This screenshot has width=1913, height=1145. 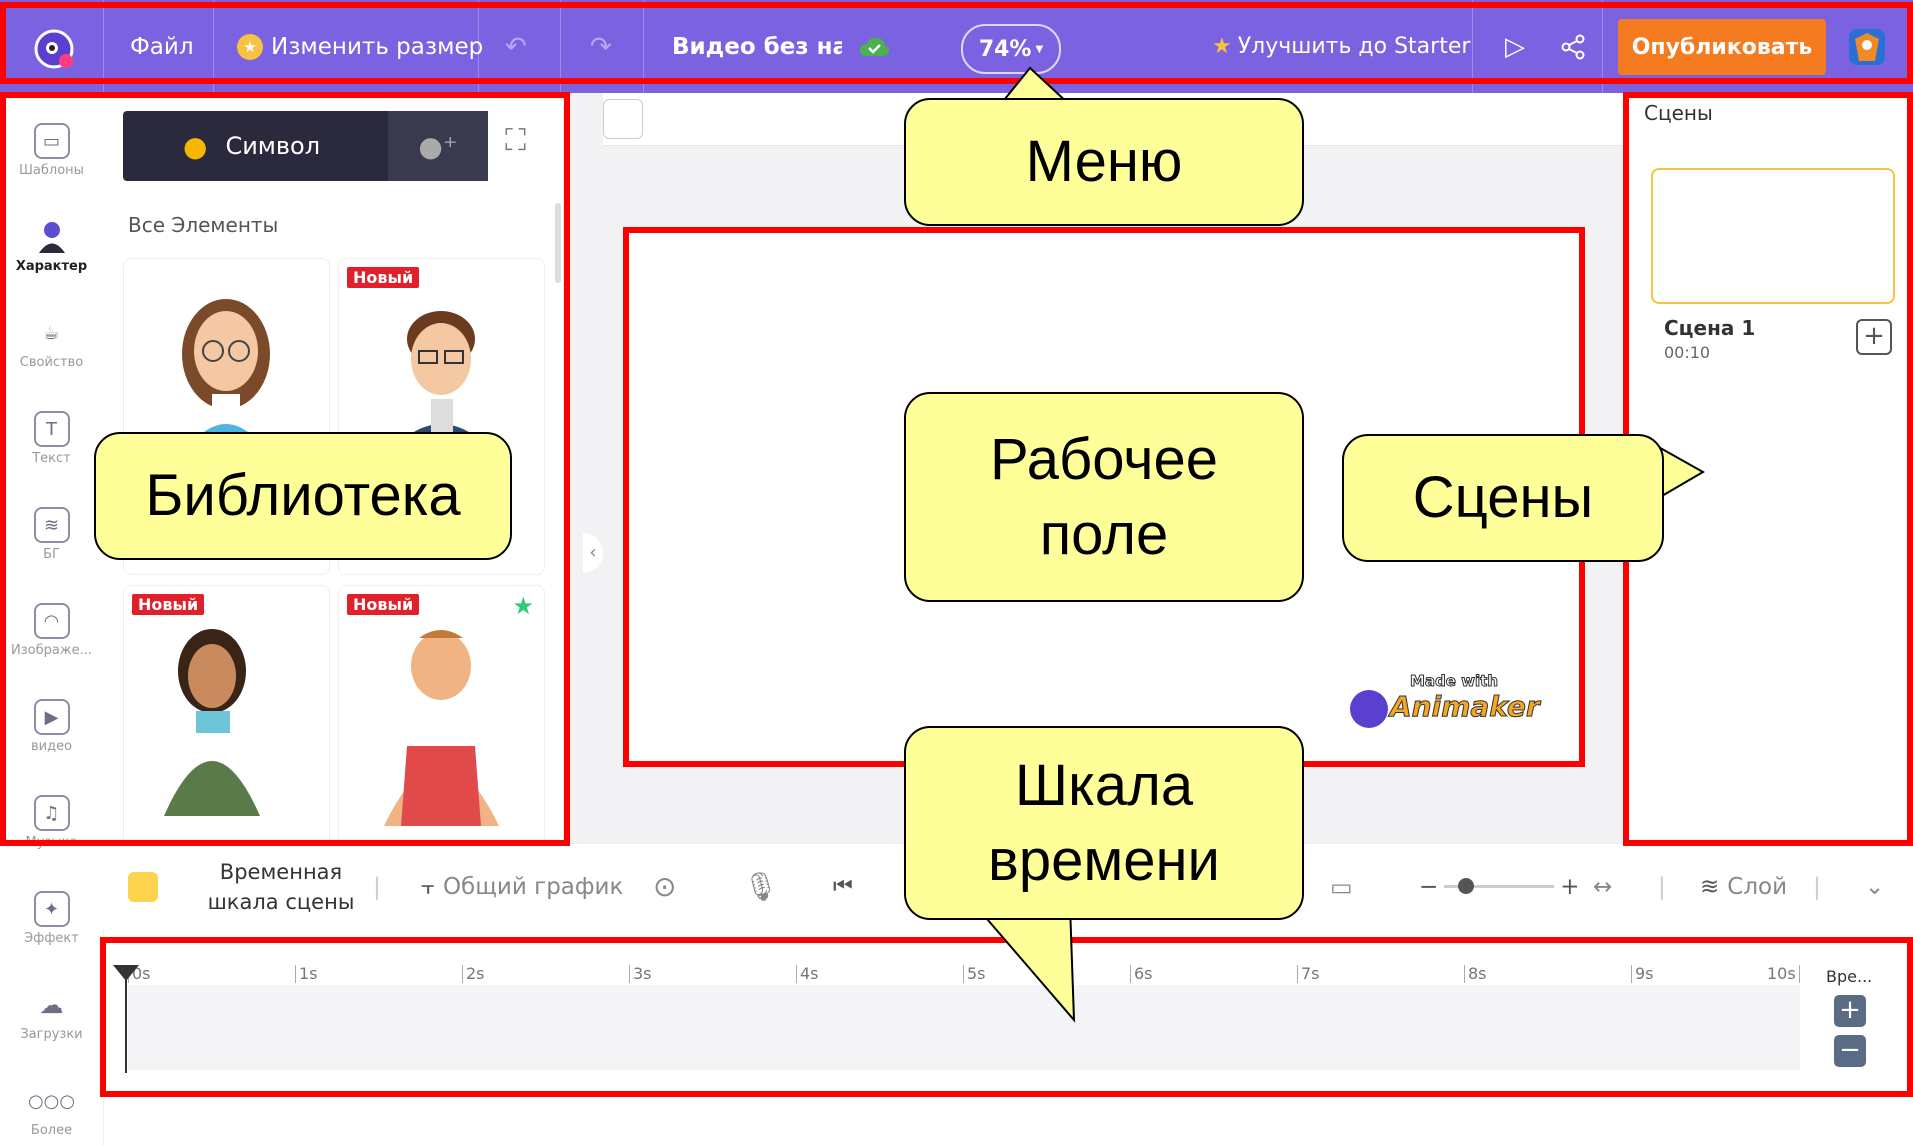 I want to click on timeline-callout: Шкала времени, so click(x=1104, y=823).